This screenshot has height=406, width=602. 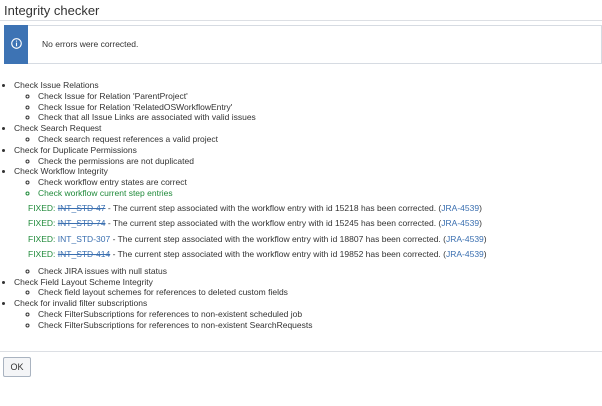 I want to click on check-label: Check for Duplicate Permissions, so click(x=75, y=149).